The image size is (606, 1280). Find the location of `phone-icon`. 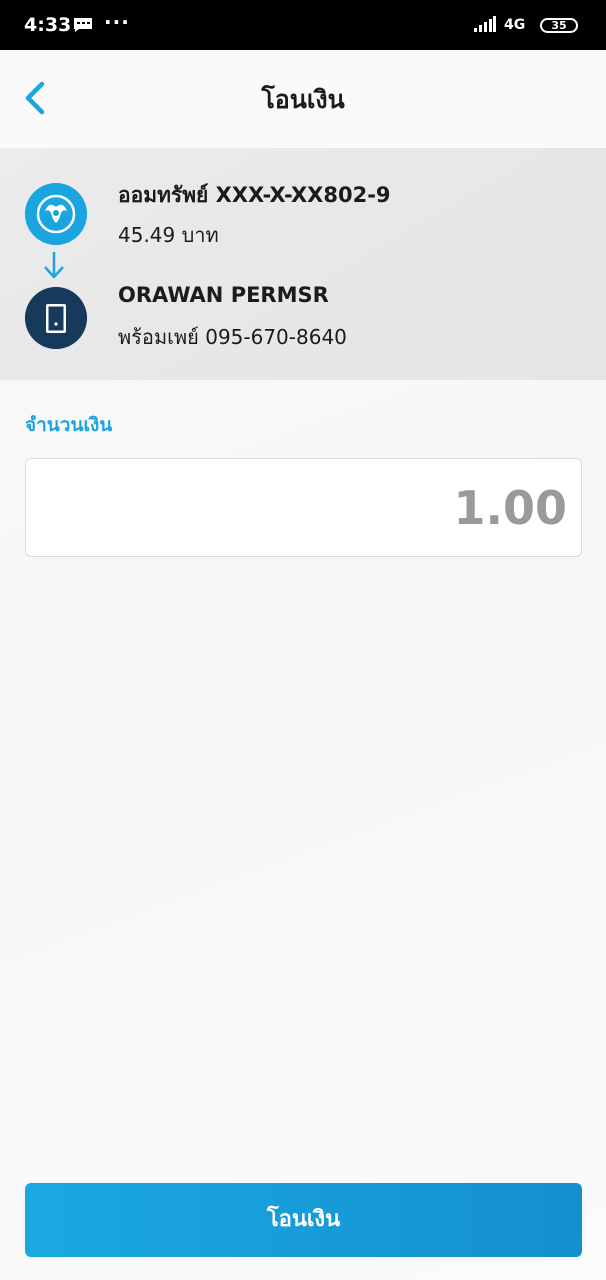

phone-icon is located at coordinates (56, 318).